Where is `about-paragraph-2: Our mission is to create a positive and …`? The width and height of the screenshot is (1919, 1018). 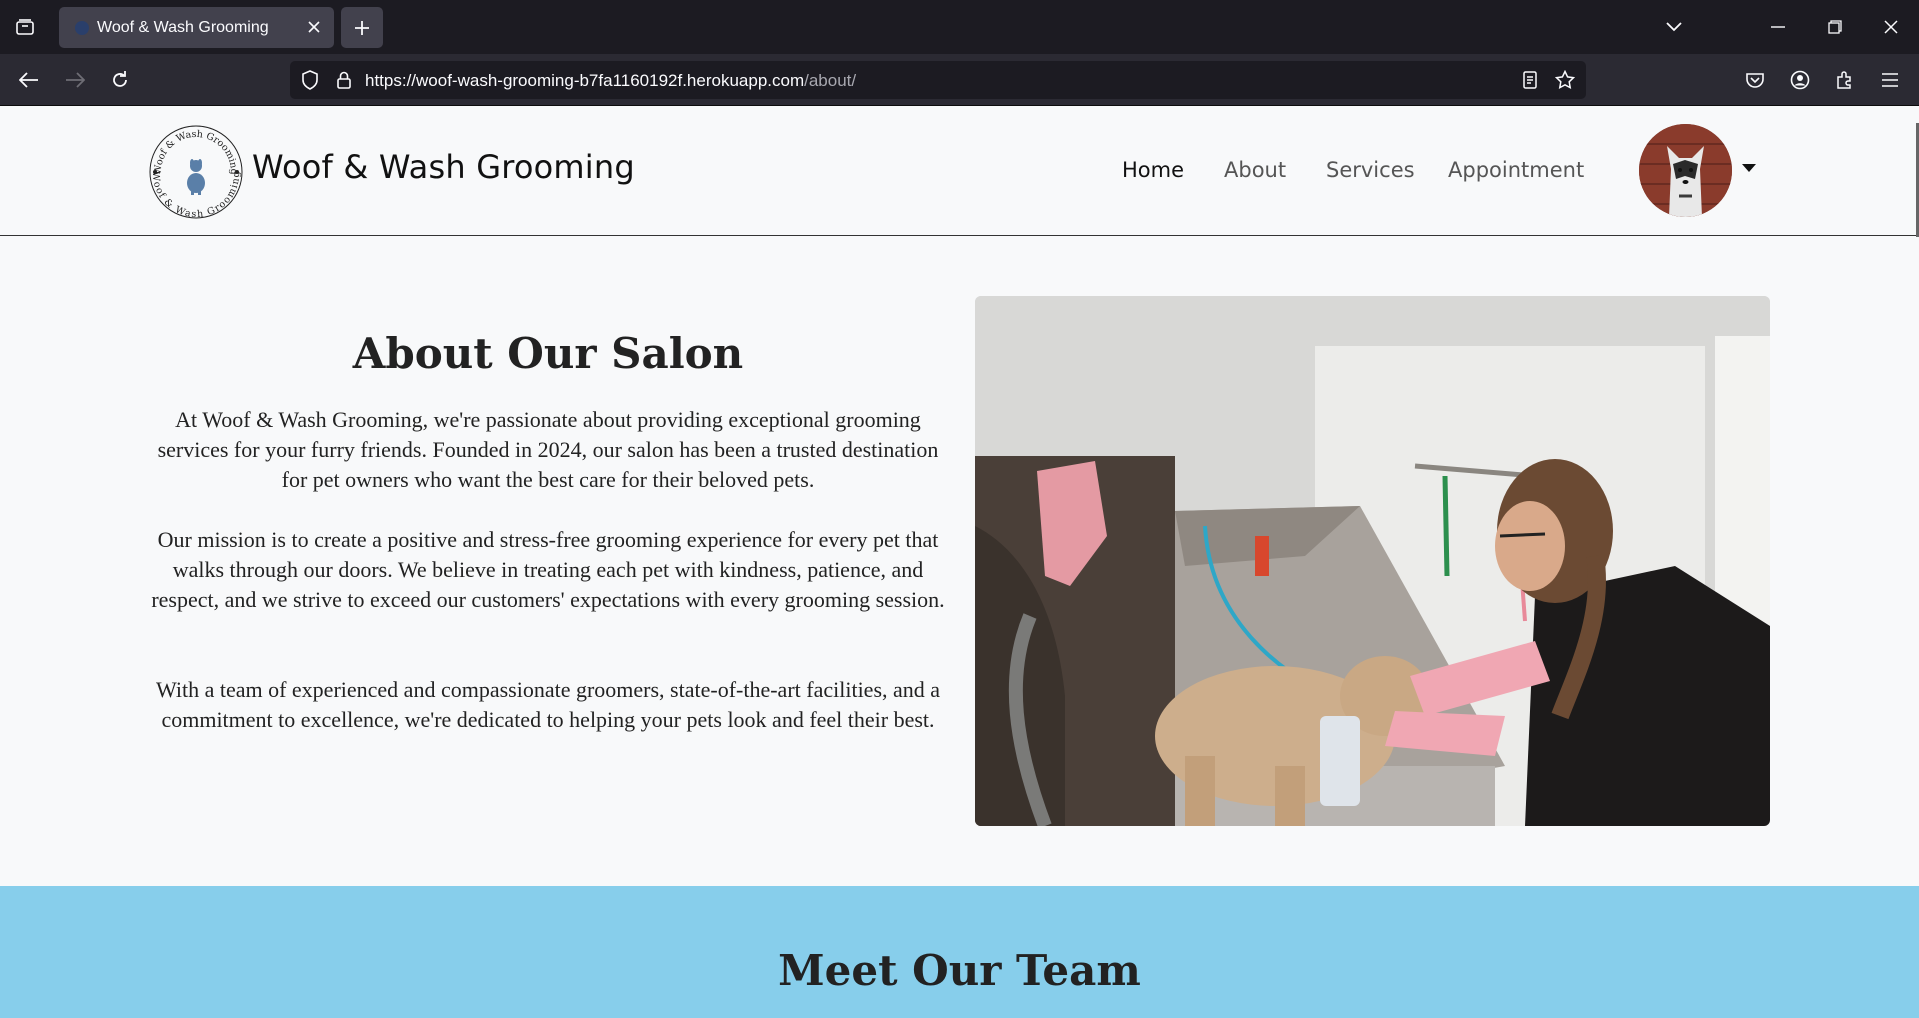 about-paragraph-2: Our mission is to create a positive and … is located at coordinates (548, 569).